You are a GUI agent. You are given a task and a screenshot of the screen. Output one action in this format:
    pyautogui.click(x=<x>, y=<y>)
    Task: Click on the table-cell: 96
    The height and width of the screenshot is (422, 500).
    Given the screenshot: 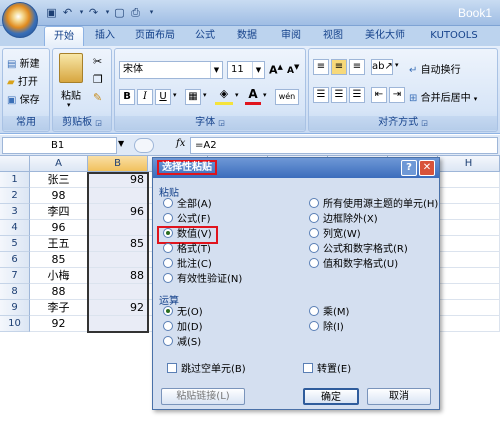 What is the action you would take?
    pyautogui.click(x=59, y=228)
    